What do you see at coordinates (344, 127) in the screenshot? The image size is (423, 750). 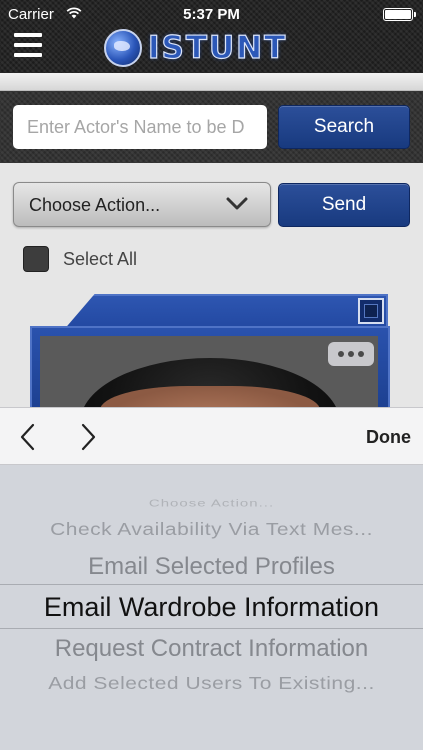 I see `search-button: Search` at bounding box center [344, 127].